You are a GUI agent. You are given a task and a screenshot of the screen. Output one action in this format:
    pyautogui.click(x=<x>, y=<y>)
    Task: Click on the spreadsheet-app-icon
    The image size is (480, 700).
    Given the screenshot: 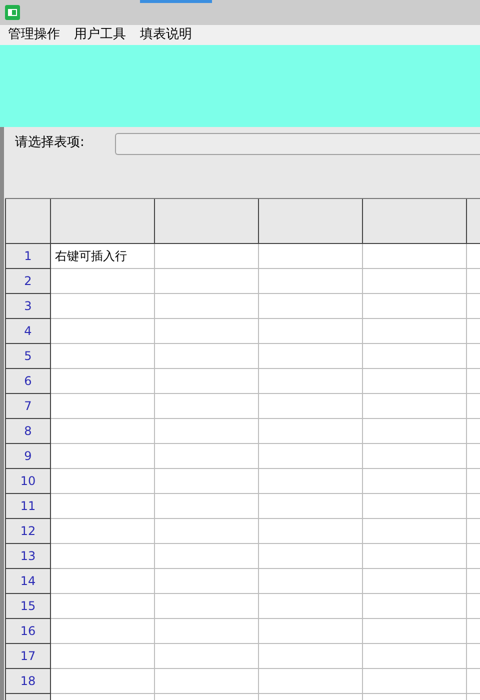 What is the action you would take?
    pyautogui.click(x=12, y=12)
    